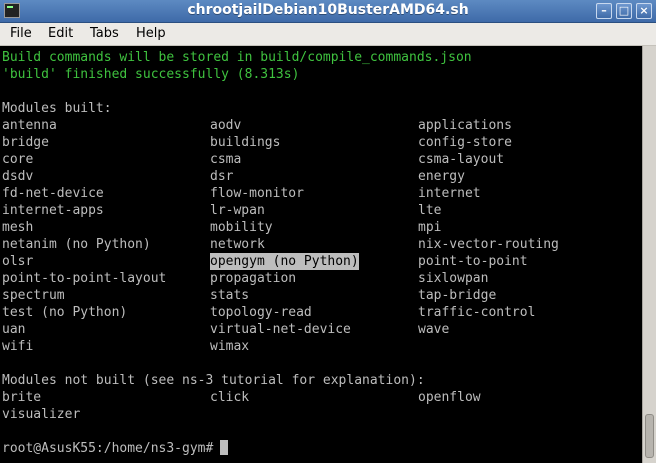 This screenshot has width=656, height=463. What do you see at coordinates (21, 33) in the screenshot?
I see `menu-file: File` at bounding box center [21, 33].